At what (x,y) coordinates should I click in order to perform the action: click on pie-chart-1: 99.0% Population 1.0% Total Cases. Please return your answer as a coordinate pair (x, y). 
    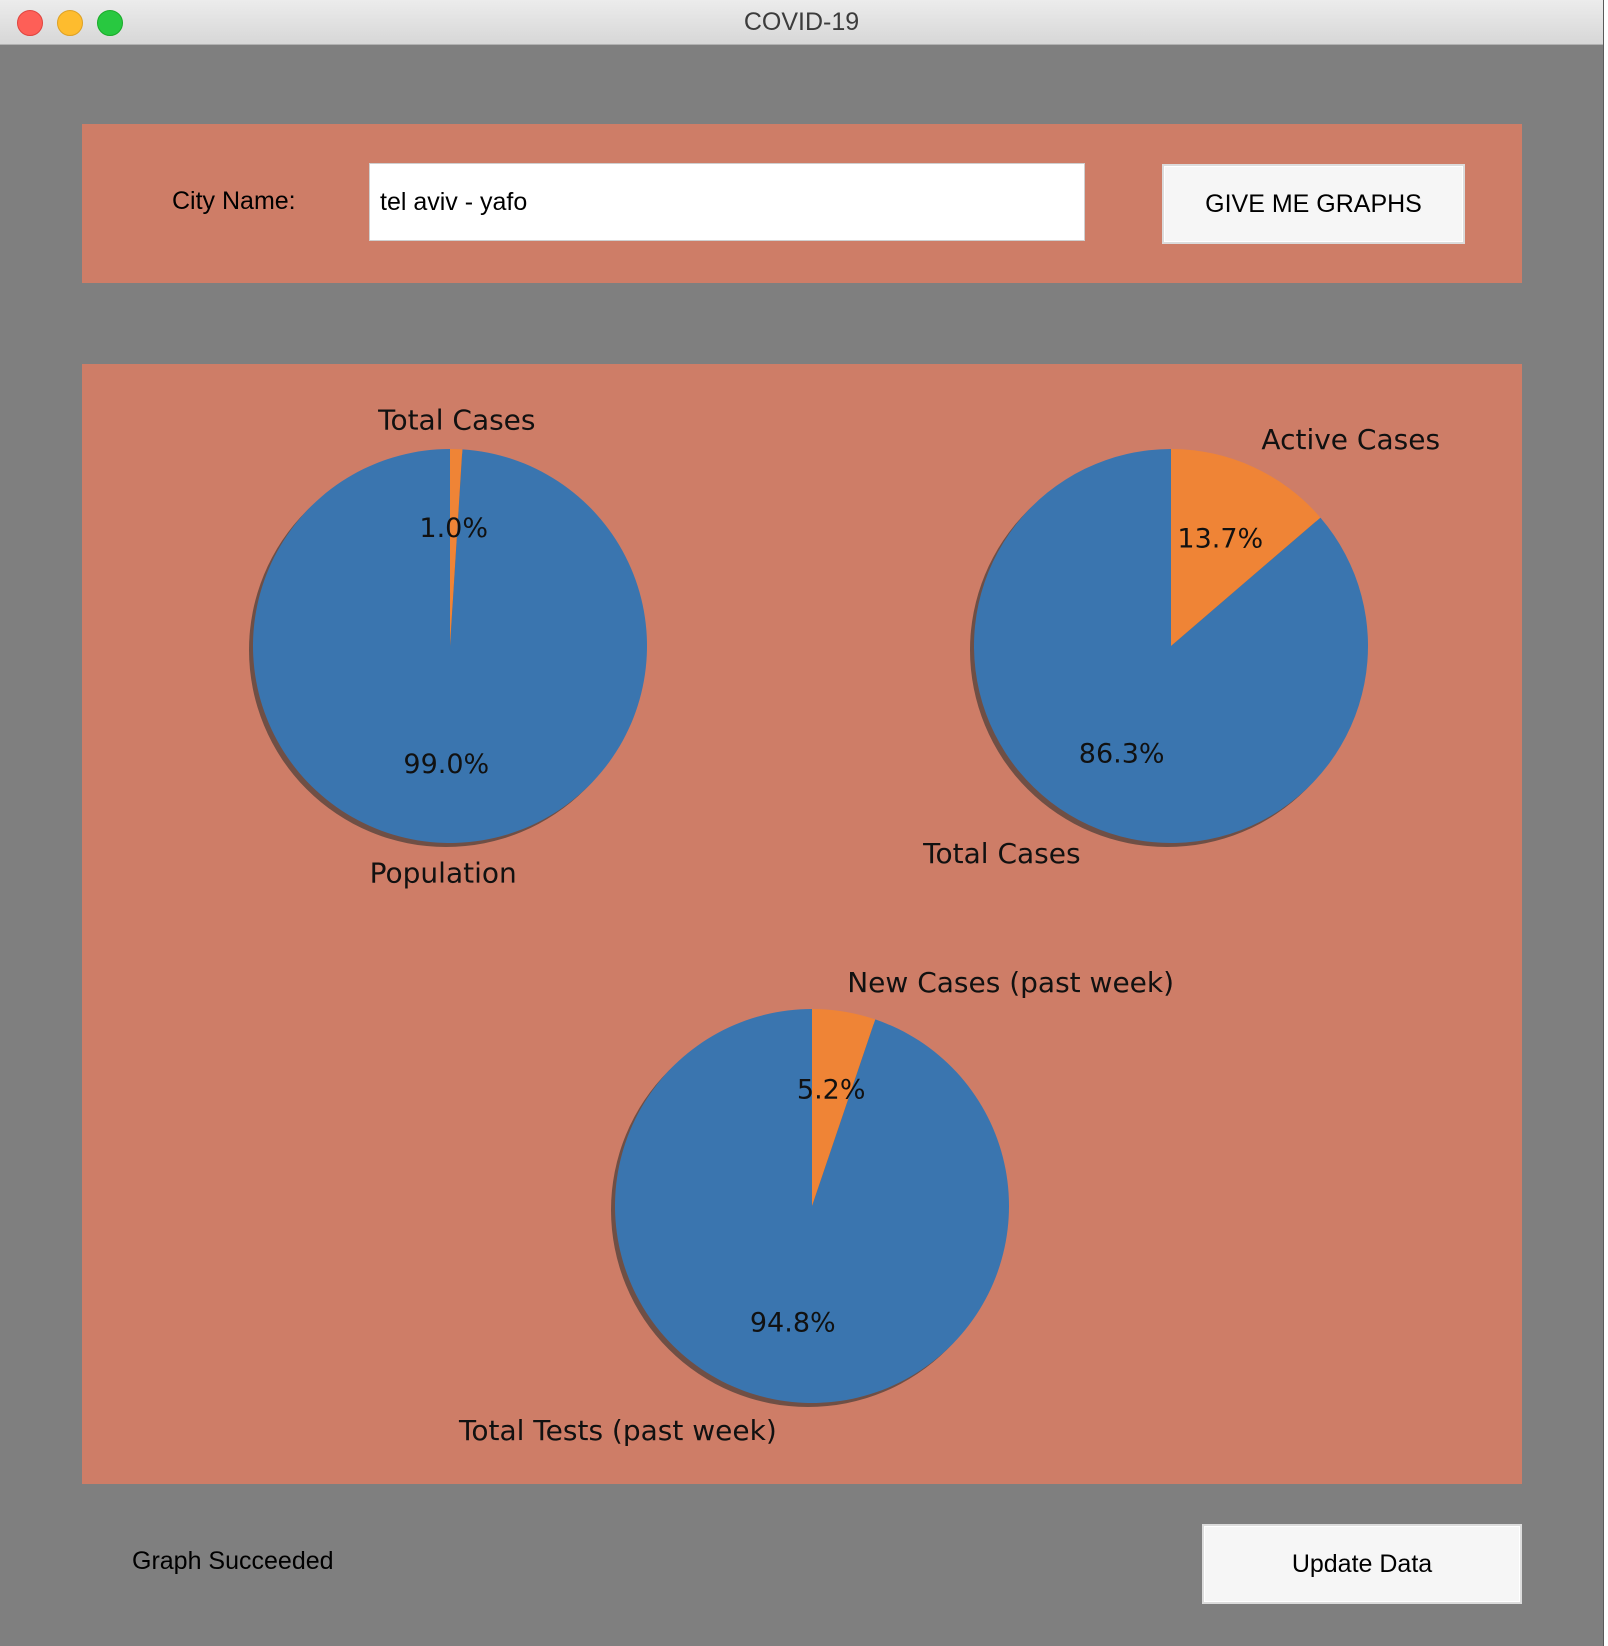
    Looking at the image, I should click on (448, 646).